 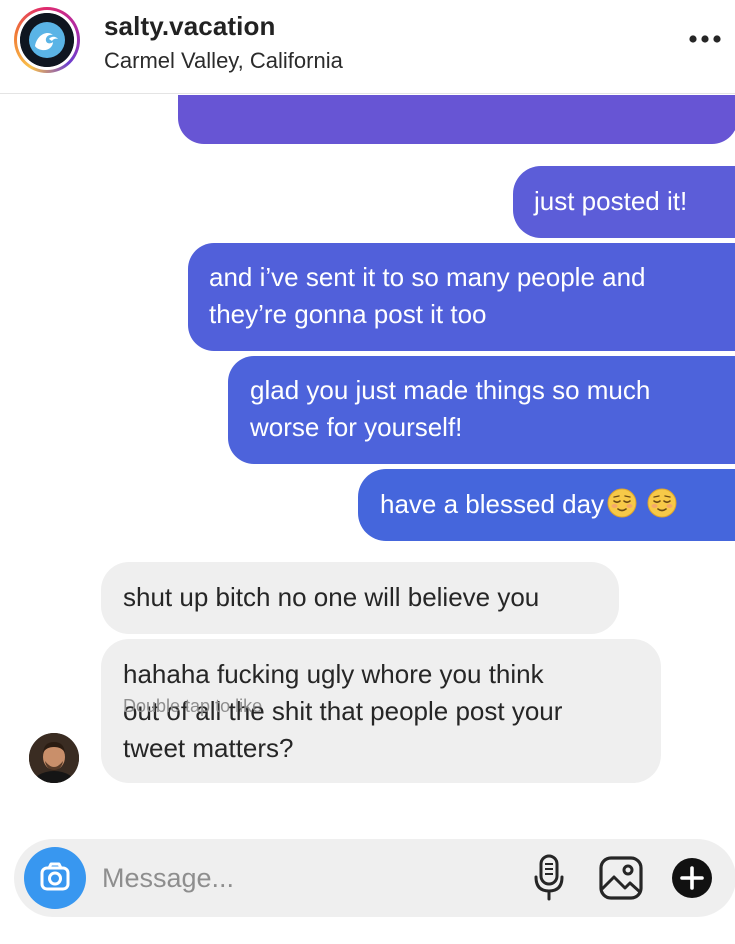 What do you see at coordinates (611, 201) in the screenshot?
I see `message-text: just posted it!` at bounding box center [611, 201].